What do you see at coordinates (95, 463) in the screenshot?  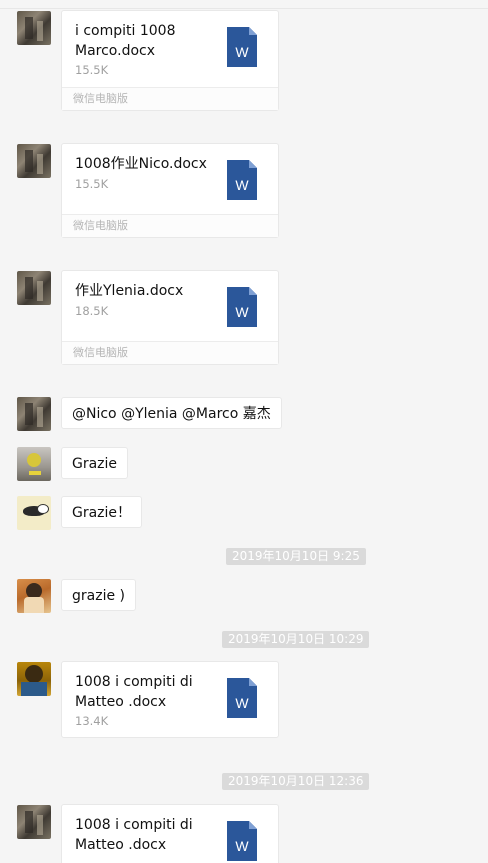 I see `text-message: Grazie` at bounding box center [95, 463].